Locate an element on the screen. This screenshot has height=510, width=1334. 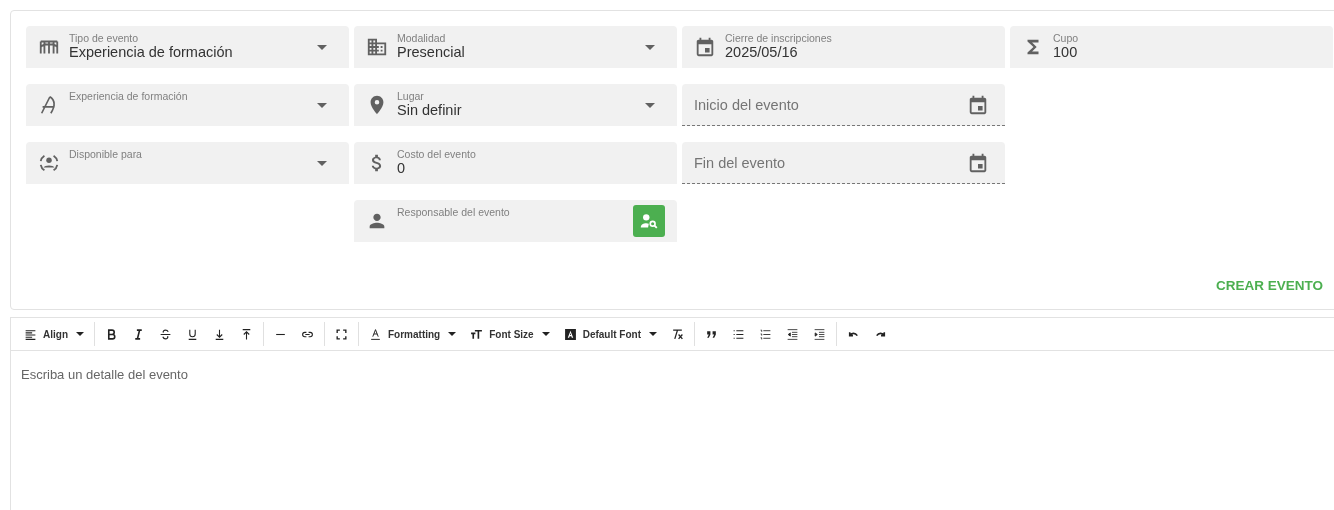
select-field: Tipo de evento Experiencia de formación is located at coordinates (187, 47).